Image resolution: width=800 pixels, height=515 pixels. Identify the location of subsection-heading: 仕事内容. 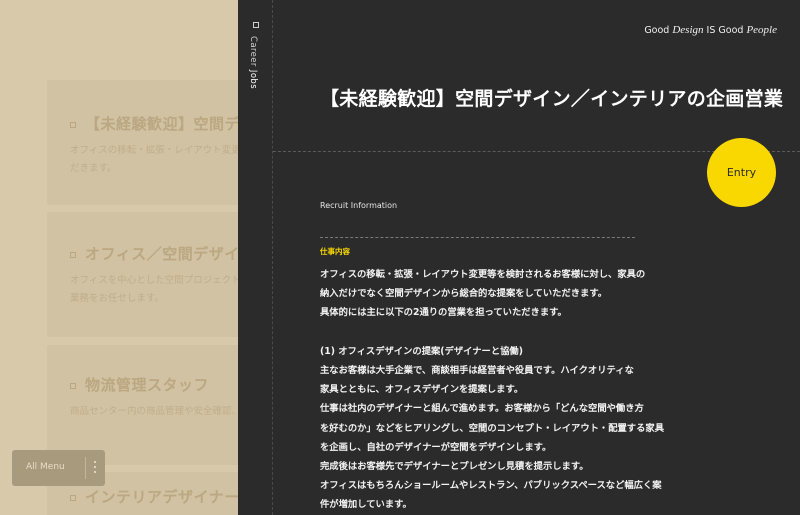
(335, 251).